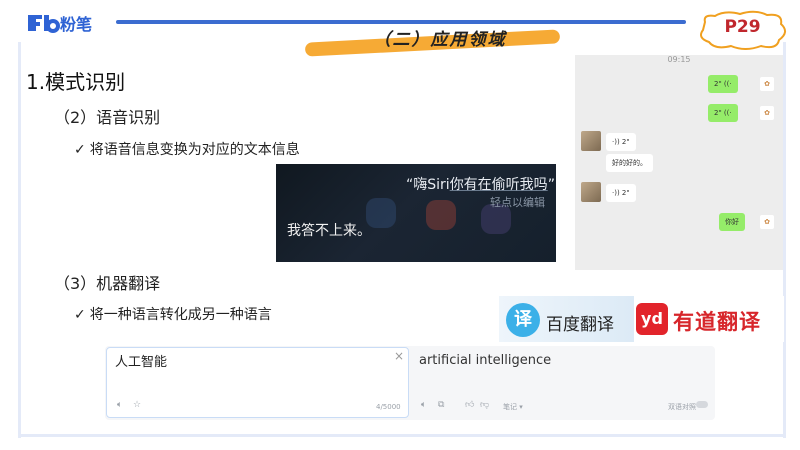  Describe the element at coordinates (629, 163) in the screenshot. I see `text-bubble-left: 好的好的。` at that location.